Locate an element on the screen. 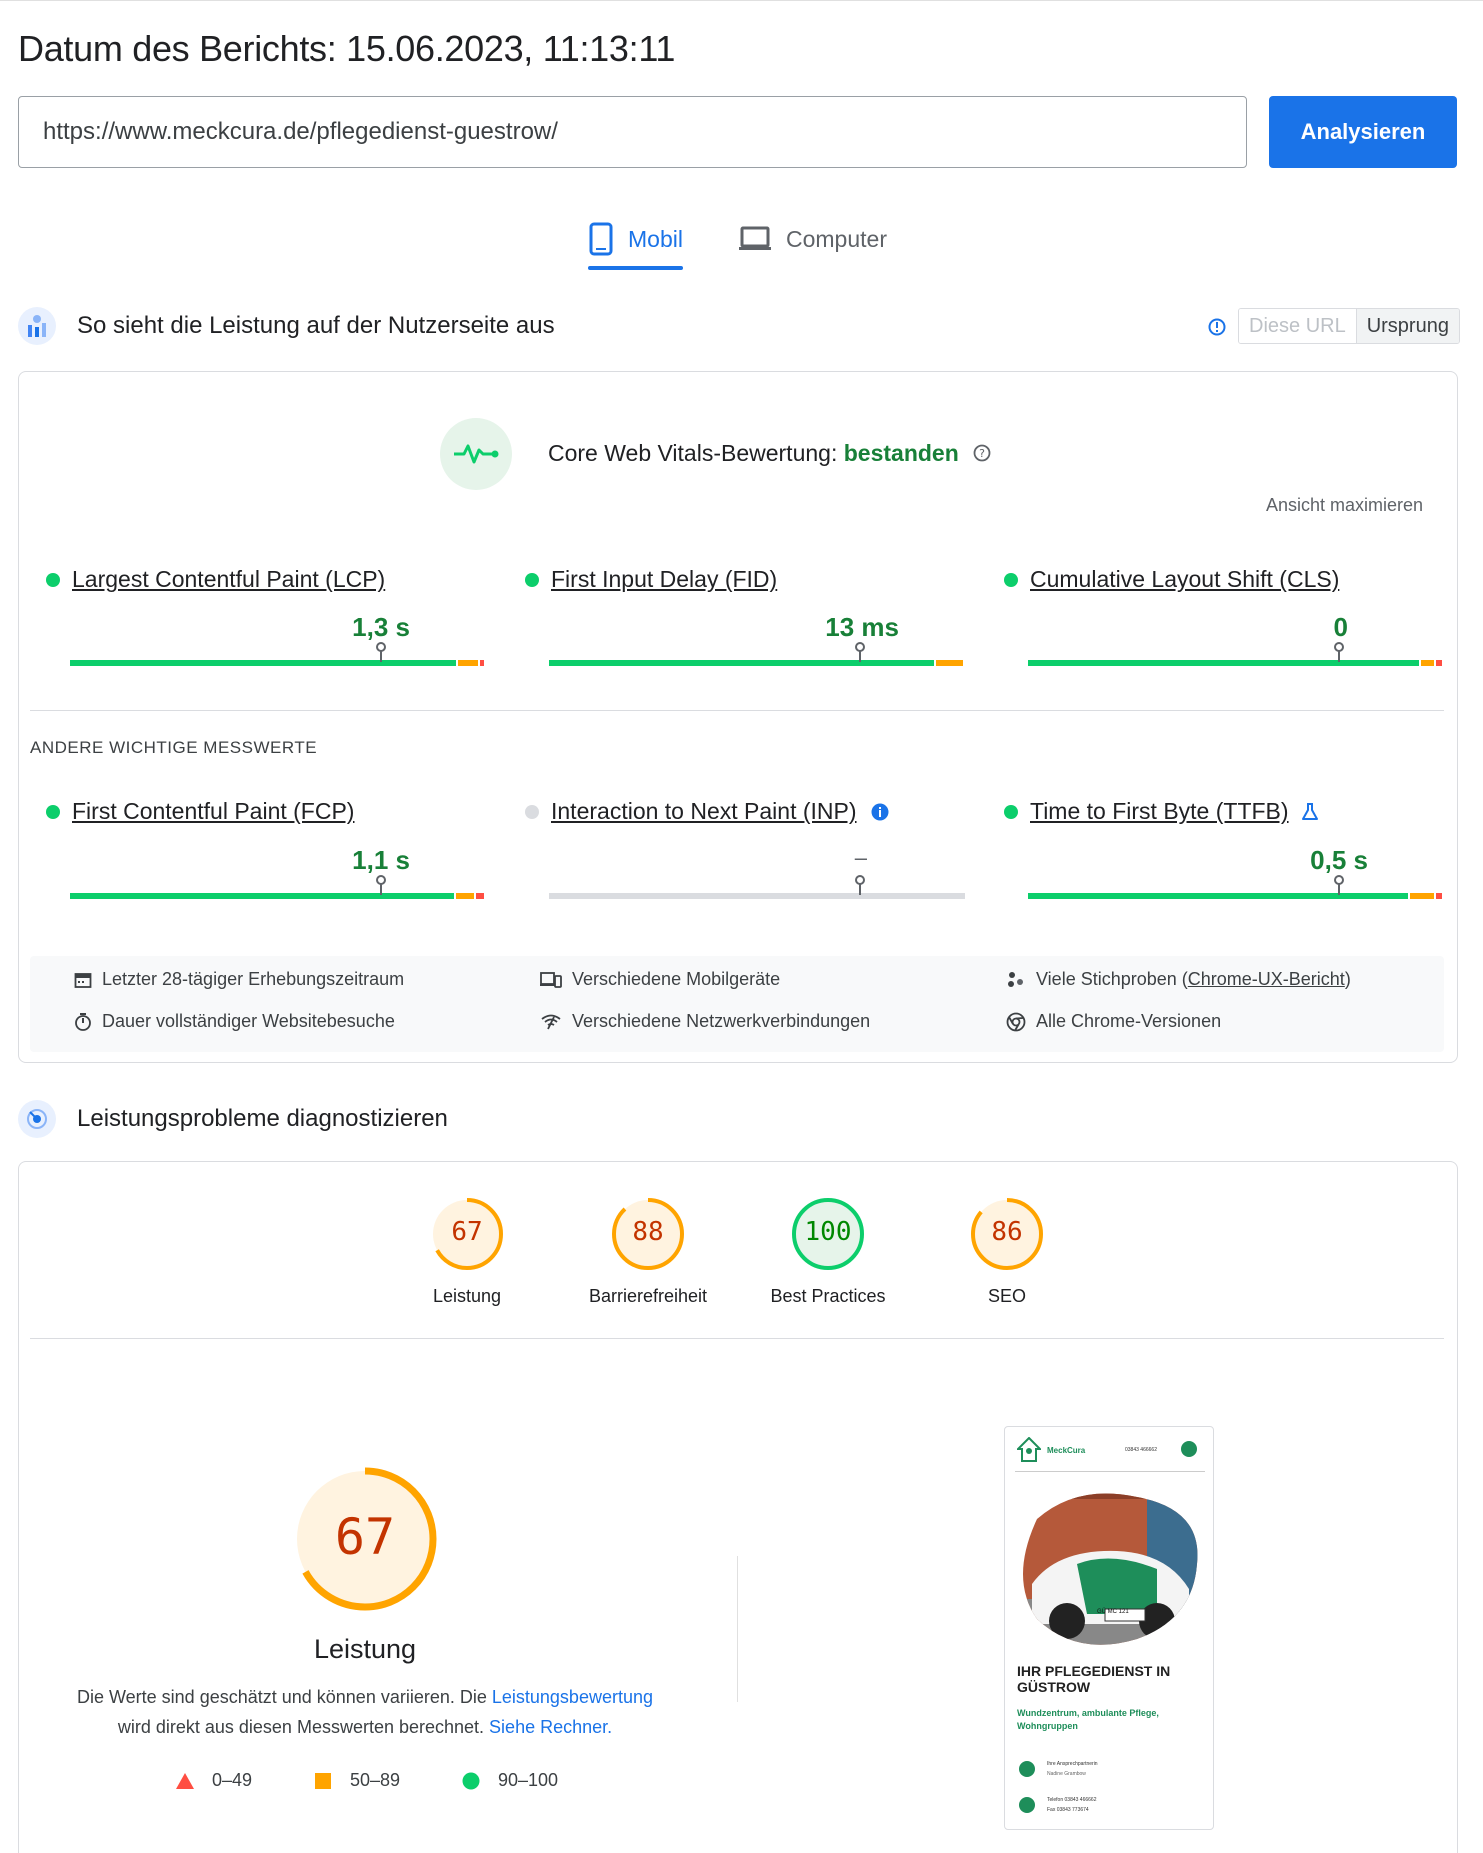 This screenshot has width=1483, height=1853. thumb-menu-icon is located at coordinates (1189, 1449).